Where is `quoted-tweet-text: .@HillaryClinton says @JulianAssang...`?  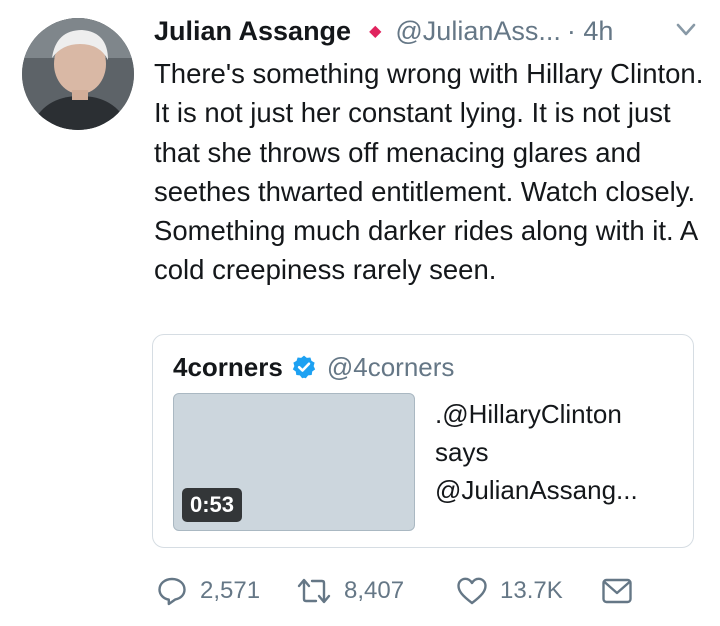 quoted-tweet-text: .@HillaryClinton says @JulianAssang... is located at coordinates (536, 452).